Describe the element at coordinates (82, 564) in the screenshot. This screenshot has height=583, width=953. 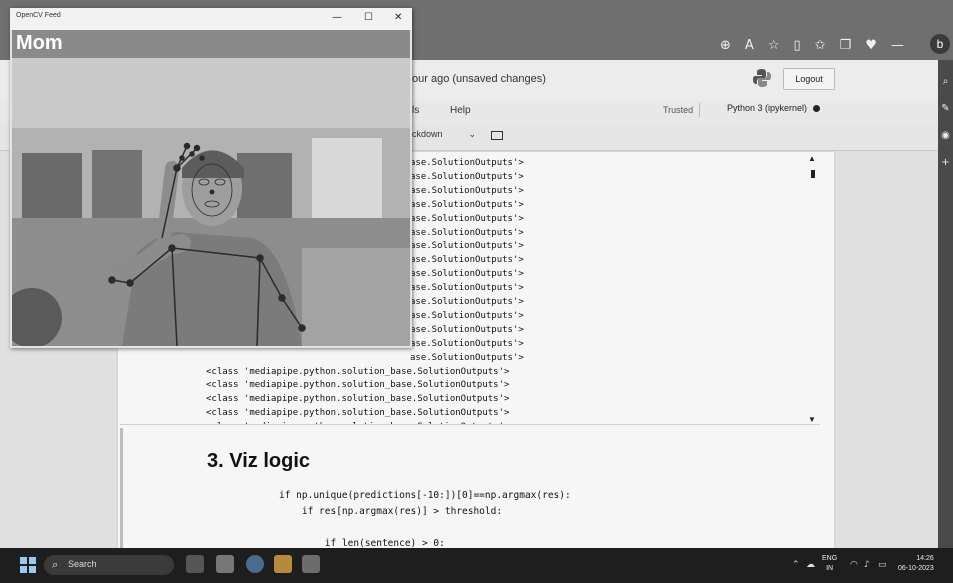
I see `search-label: Search` at that location.